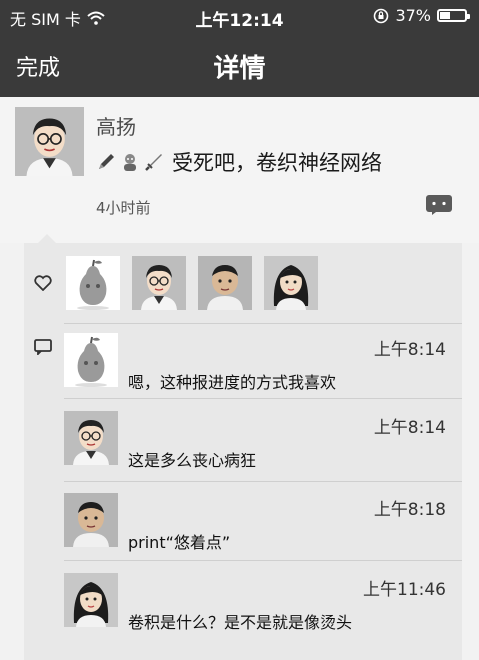 This screenshot has height=660, width=479. Describe the element at coordinates (277, 163) in the screenshot. I see `post-text: 受死吧，卷织神经网络` at that location.